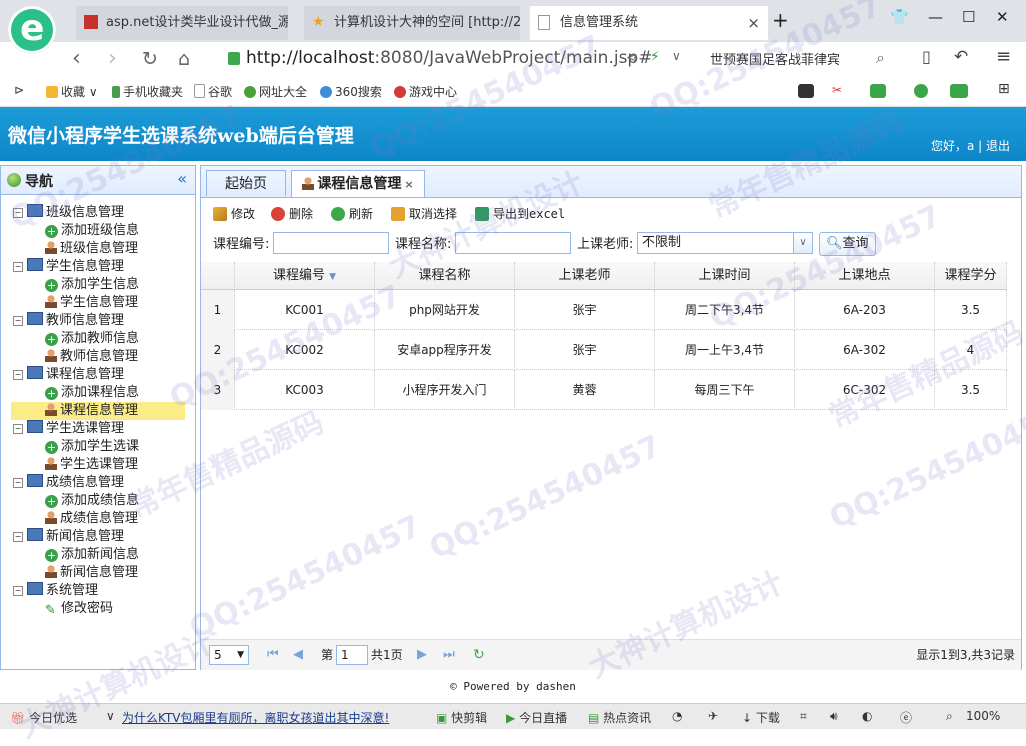 The width and height of the screenshot is (1026, 746). I want to click on news-label: 🎁︎ 今日优选, so click(43, 717).